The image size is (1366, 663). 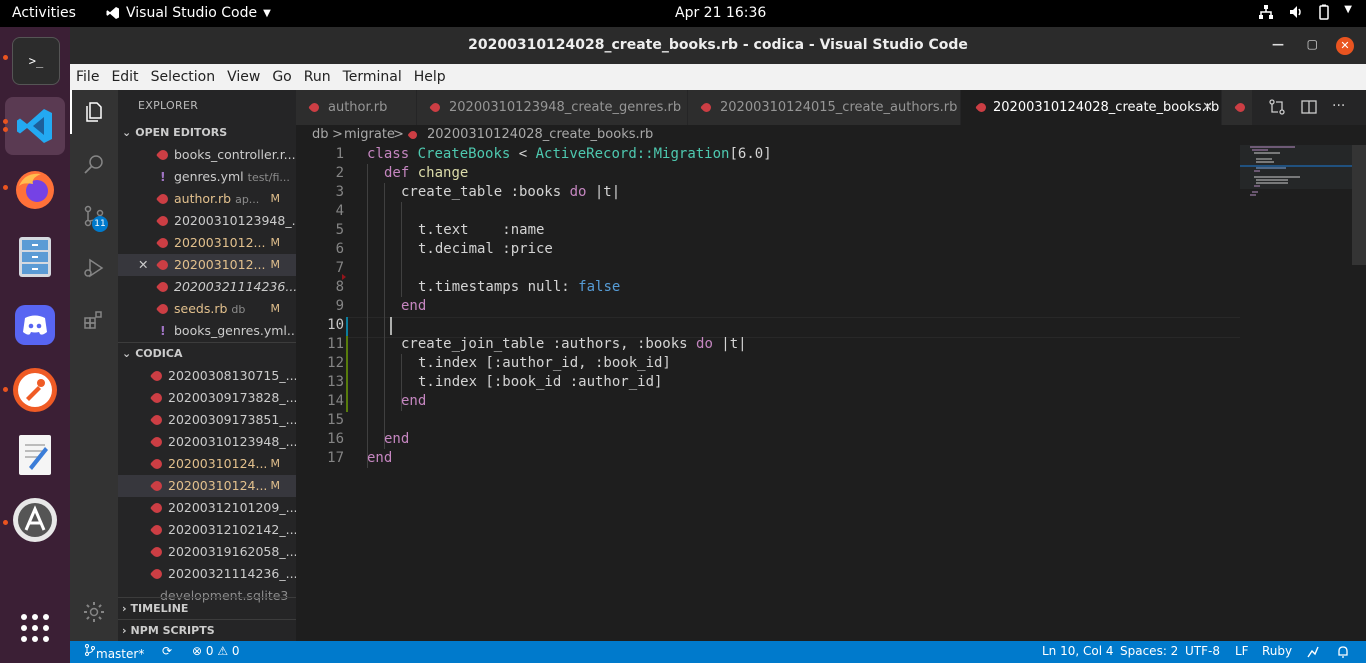 What do you see at coordinates (1278, 44) in the screenshot?
I see `minimize-button: —` at bounding box center [1278, 44].